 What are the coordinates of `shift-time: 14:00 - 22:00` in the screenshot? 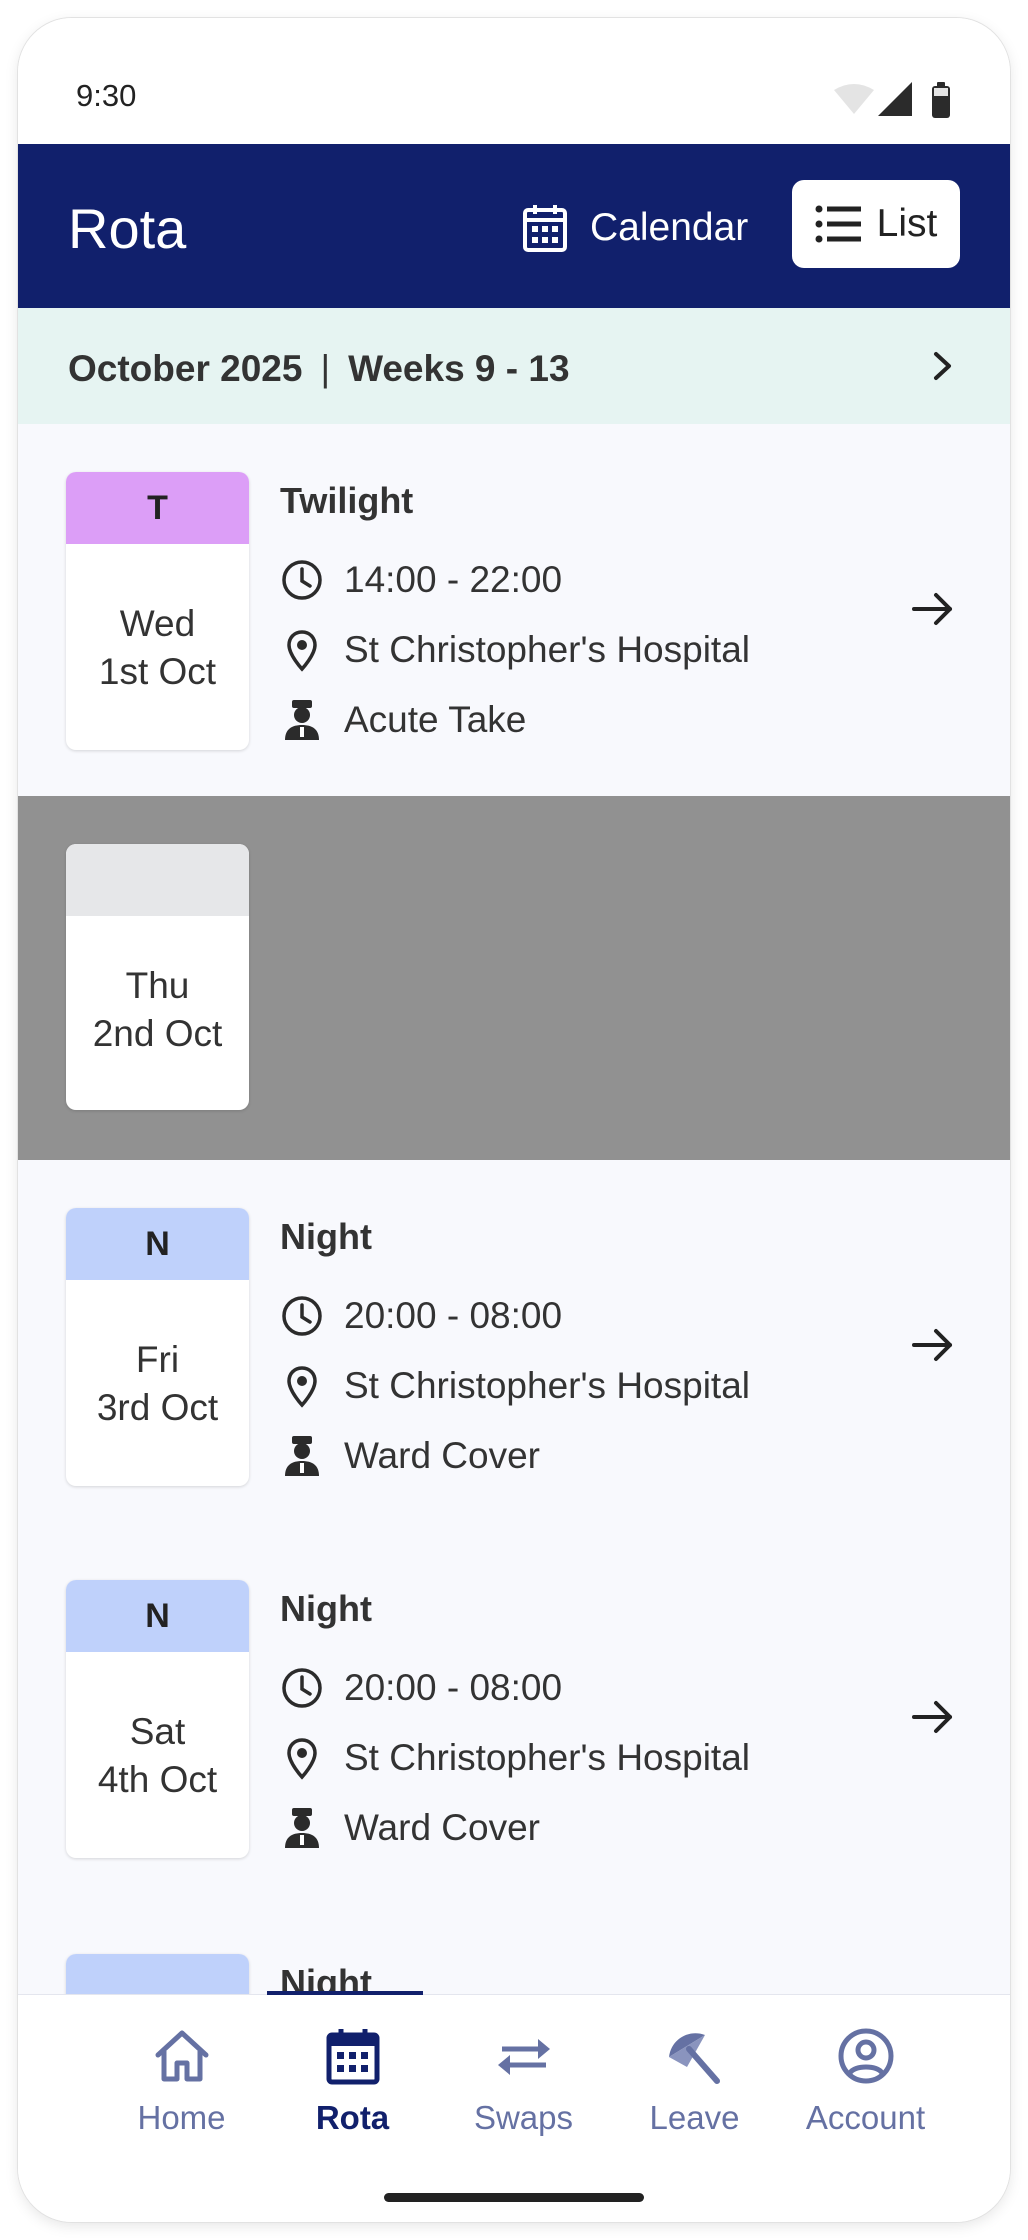 It's located at (421, 580).